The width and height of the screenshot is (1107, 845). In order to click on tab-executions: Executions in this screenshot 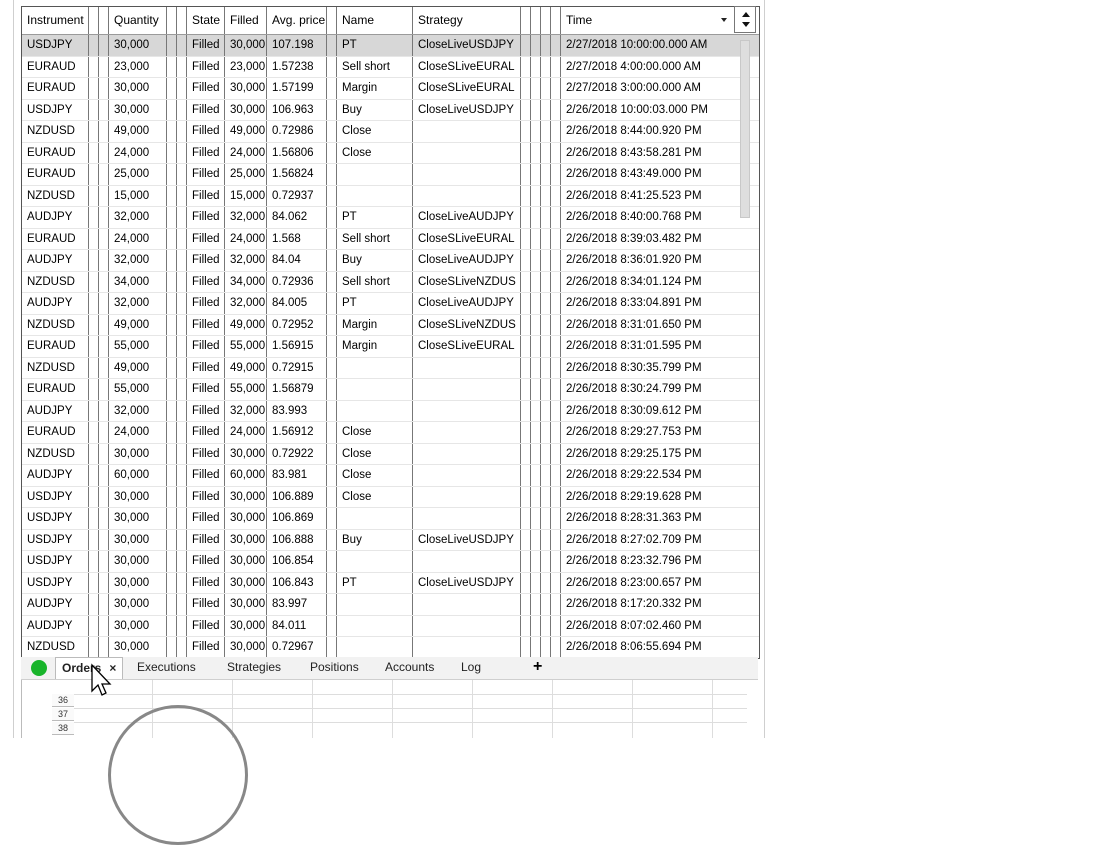, I will do `click(166, 668)`.